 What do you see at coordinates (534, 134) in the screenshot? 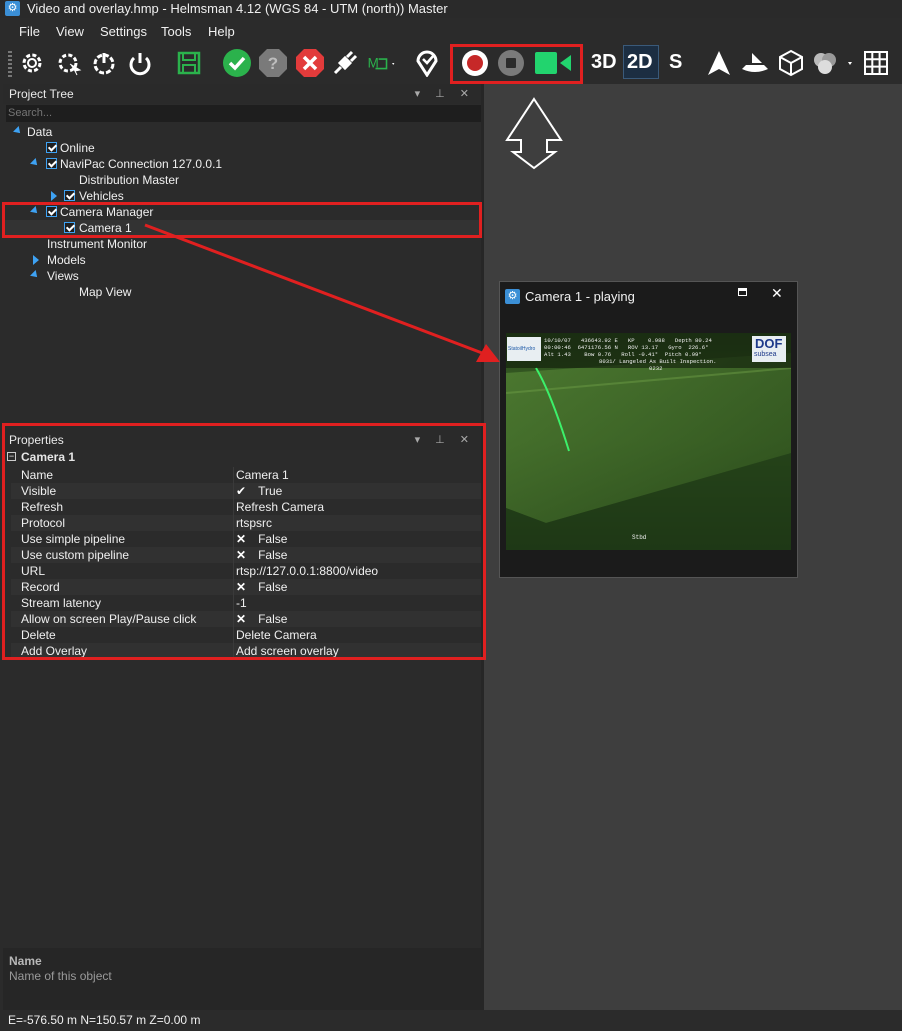
I see `map-north-arrow-icon` at bounding box center [534, 134].